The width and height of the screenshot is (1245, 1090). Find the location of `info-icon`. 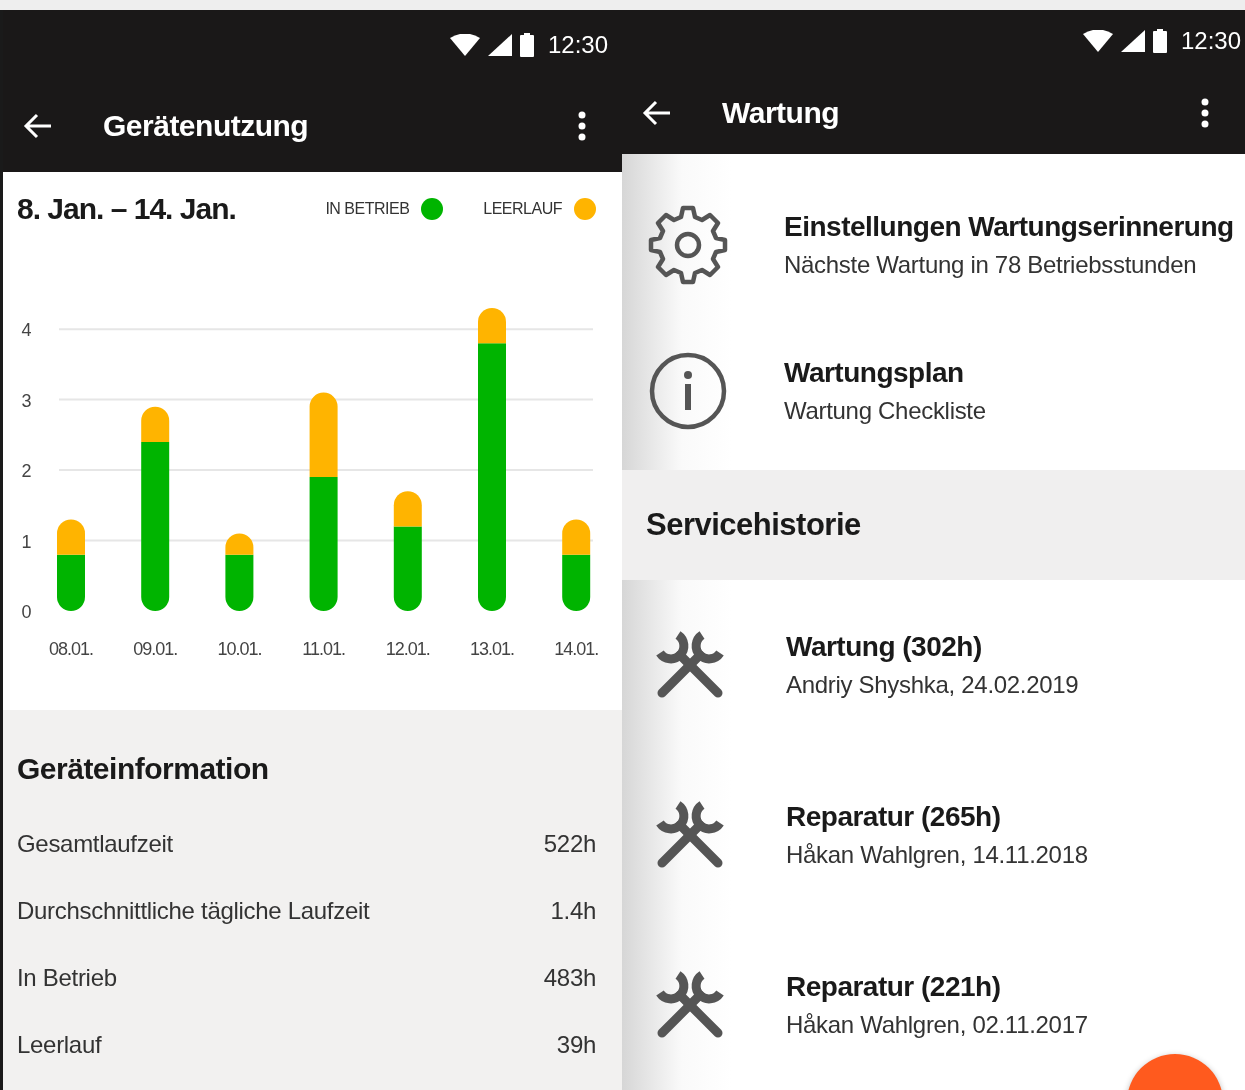

info-icon is located at coordinates (688, 391).